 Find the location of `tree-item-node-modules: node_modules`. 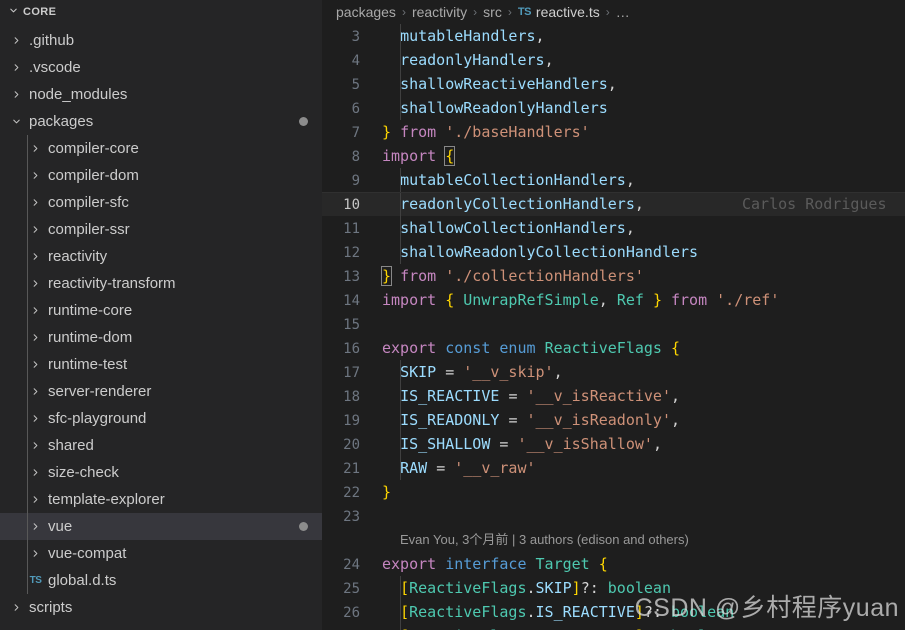

tree-item-node-modules: node_modules is located at coordinates (161, 94).